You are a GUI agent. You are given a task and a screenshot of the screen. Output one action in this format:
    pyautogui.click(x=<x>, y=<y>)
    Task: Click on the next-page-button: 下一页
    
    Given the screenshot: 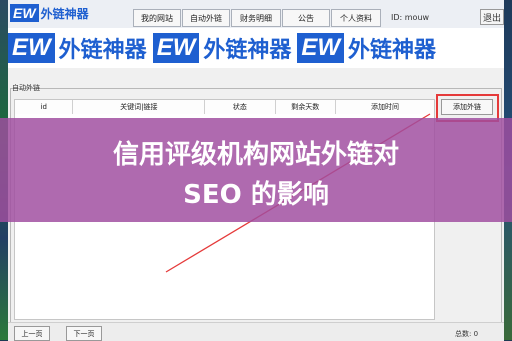 What is the action you would take?
    pyautogui.click(x=84, y=333)
    